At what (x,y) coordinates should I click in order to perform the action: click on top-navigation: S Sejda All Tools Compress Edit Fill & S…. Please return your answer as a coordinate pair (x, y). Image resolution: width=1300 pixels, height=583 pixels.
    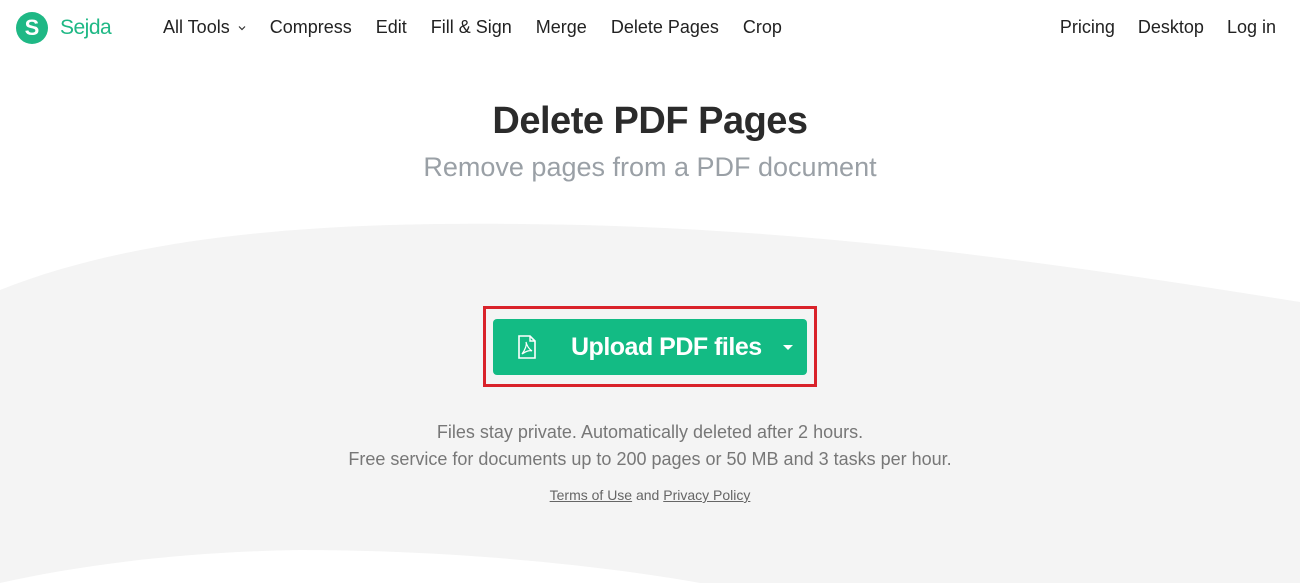
    Looking at the image, I should click on (650, 28).